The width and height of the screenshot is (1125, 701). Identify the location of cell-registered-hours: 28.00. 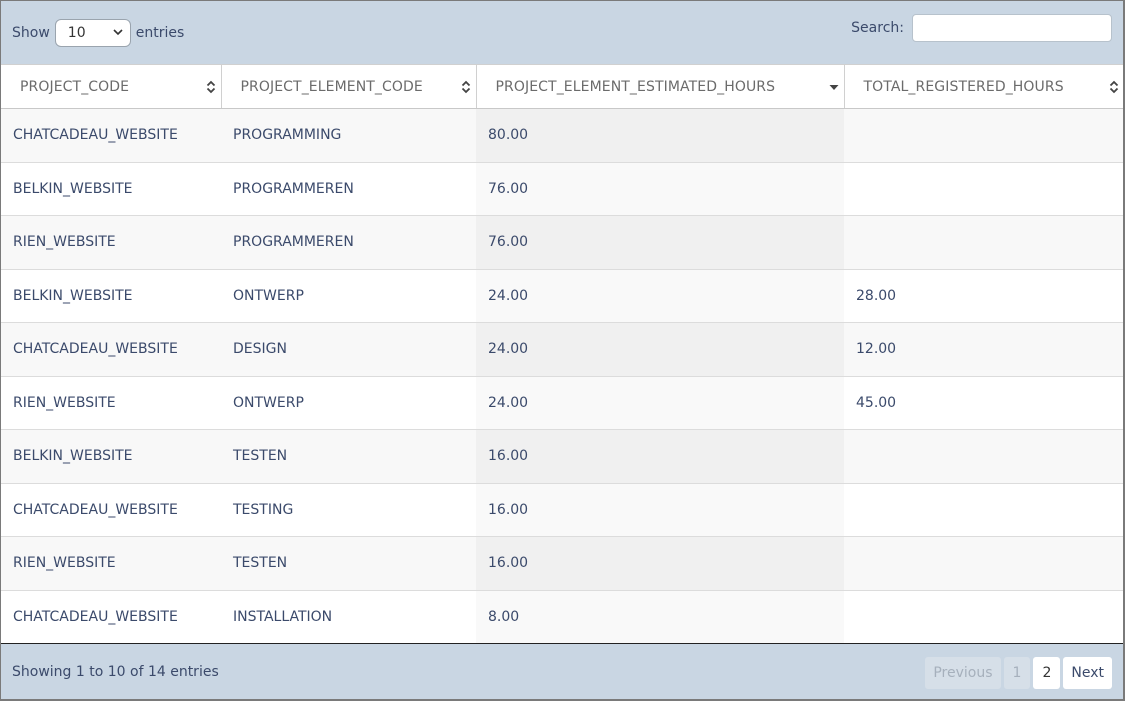
(983, 296).